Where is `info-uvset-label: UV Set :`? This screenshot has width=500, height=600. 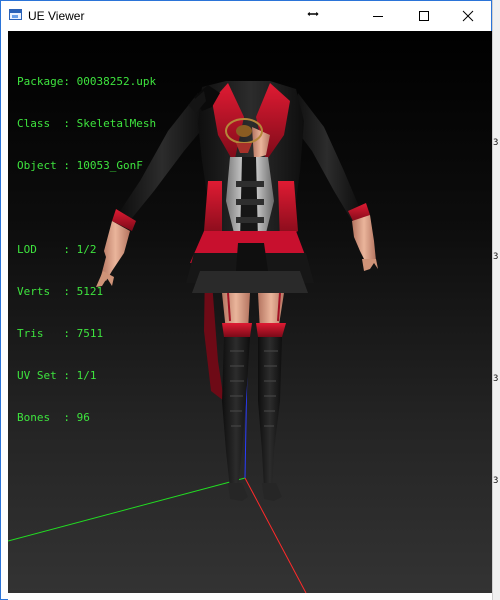
info-uvset-label: UV Set : is located at coordinates (43, 375).